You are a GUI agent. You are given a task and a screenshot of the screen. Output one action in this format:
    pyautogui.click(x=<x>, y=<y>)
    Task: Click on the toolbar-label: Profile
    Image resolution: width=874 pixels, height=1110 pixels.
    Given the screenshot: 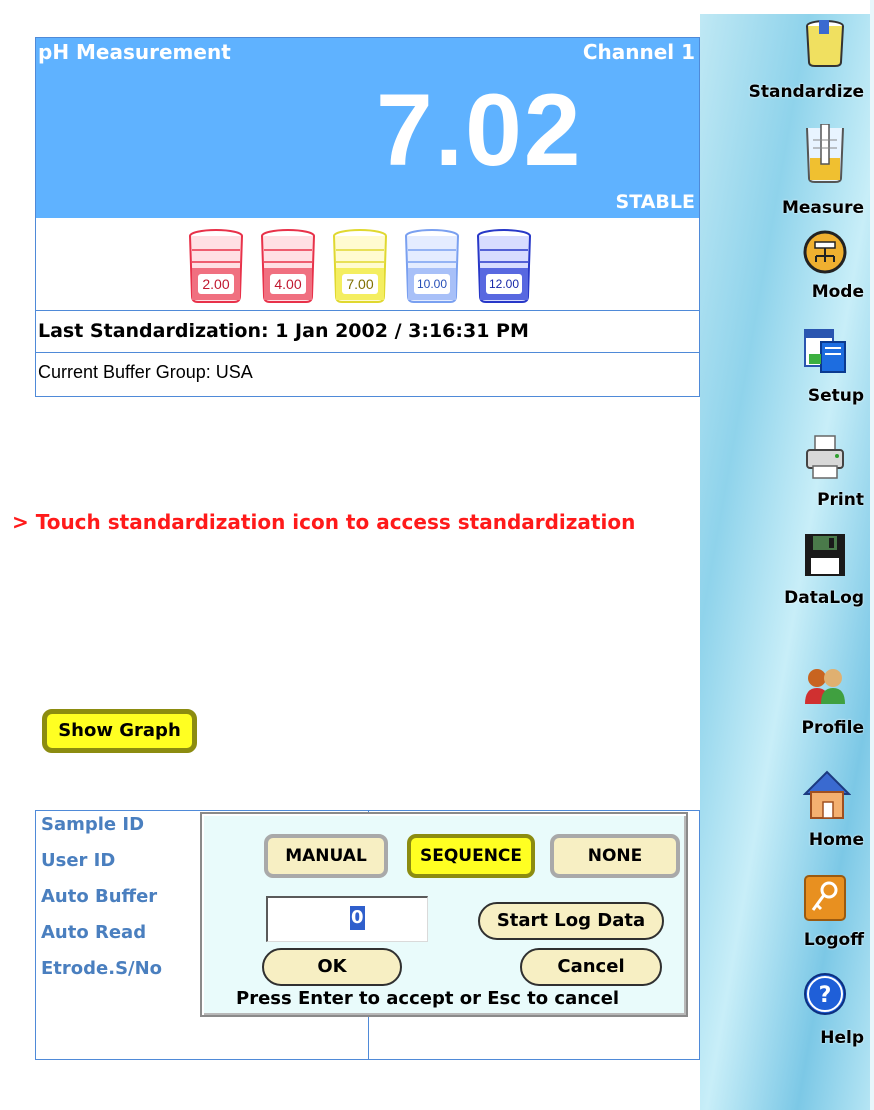 What is the action you would take?
    pyautogui.click(x=832, y=728)
    